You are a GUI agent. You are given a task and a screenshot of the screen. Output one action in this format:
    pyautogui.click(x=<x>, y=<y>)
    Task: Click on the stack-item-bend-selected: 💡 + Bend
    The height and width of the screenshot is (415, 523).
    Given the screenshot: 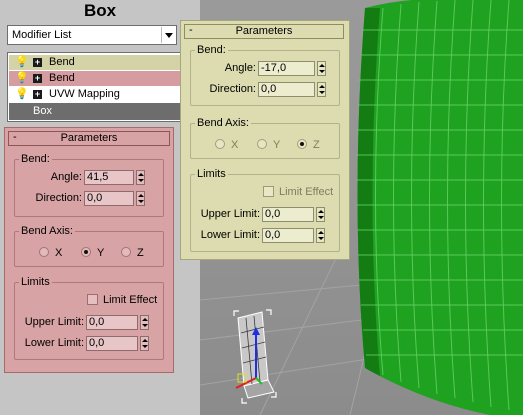 What is the action you would take?
    pyautogui.click(x=101, y=78)
    